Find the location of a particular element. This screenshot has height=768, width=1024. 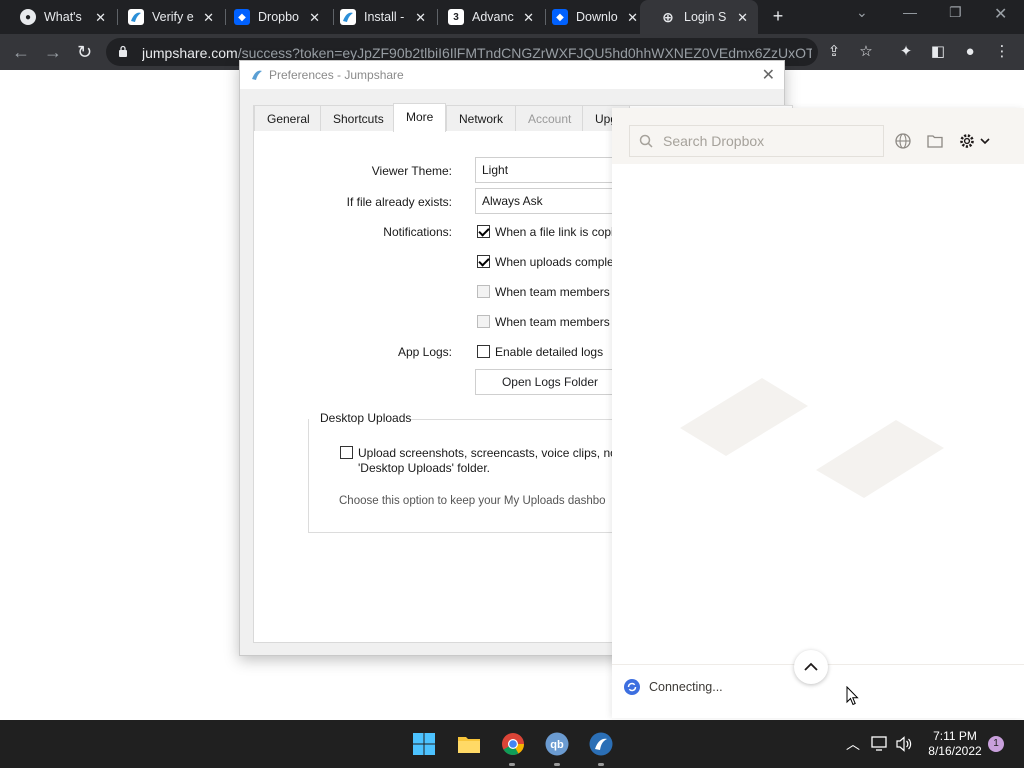

tab-title: What's is located at coordinates (63, 17).